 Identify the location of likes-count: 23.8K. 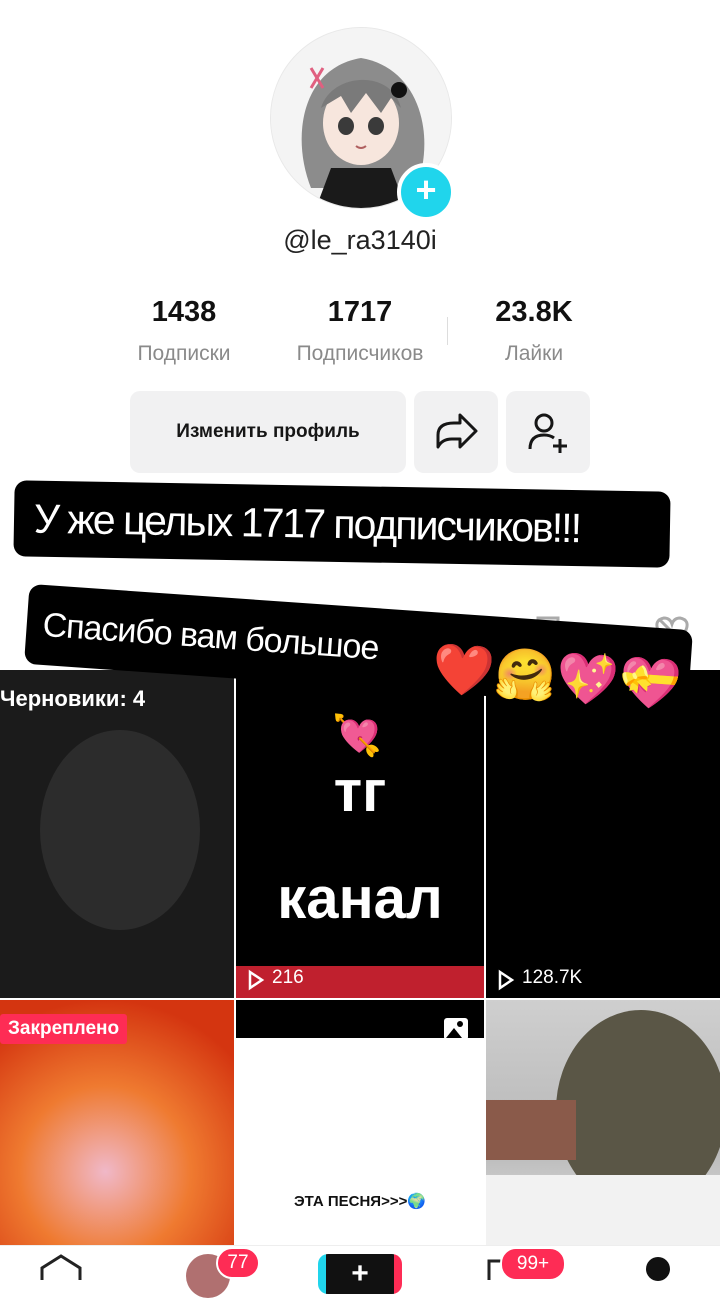
(534, 312).